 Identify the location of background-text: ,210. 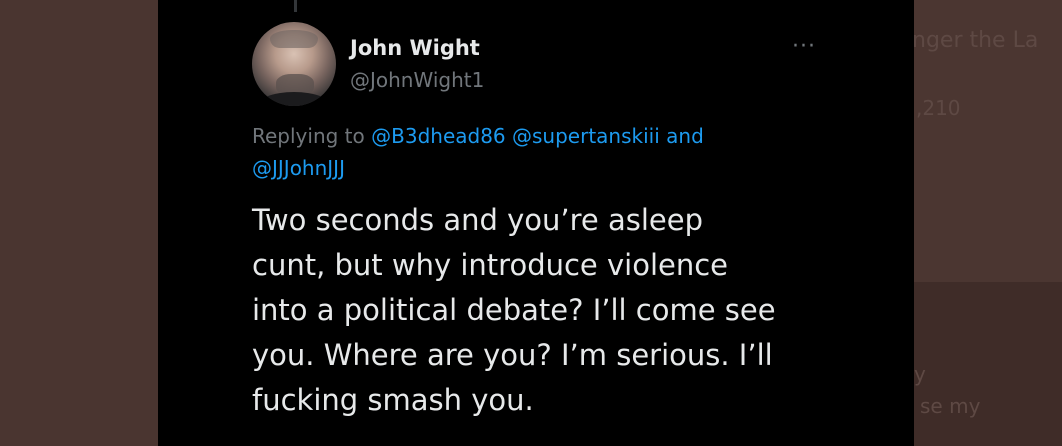
(938, 108).